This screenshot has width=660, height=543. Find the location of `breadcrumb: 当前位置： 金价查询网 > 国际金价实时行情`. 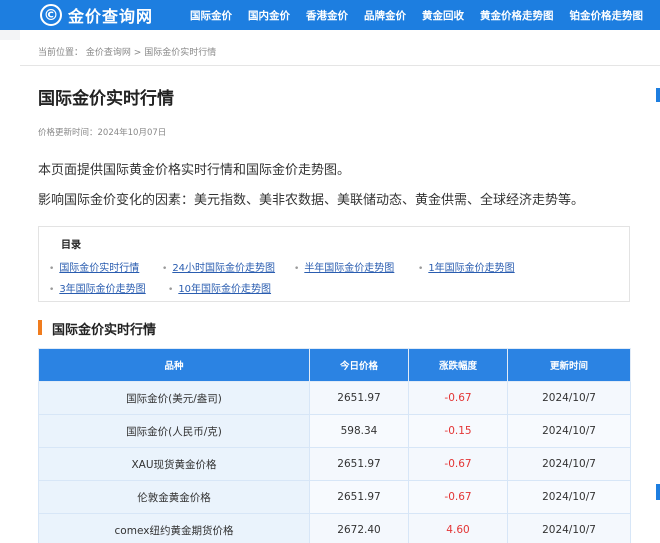

breadcrumb: 当前位置： 金价查询网 > 国际金价实时行情 is located at coordinates (127, 51).